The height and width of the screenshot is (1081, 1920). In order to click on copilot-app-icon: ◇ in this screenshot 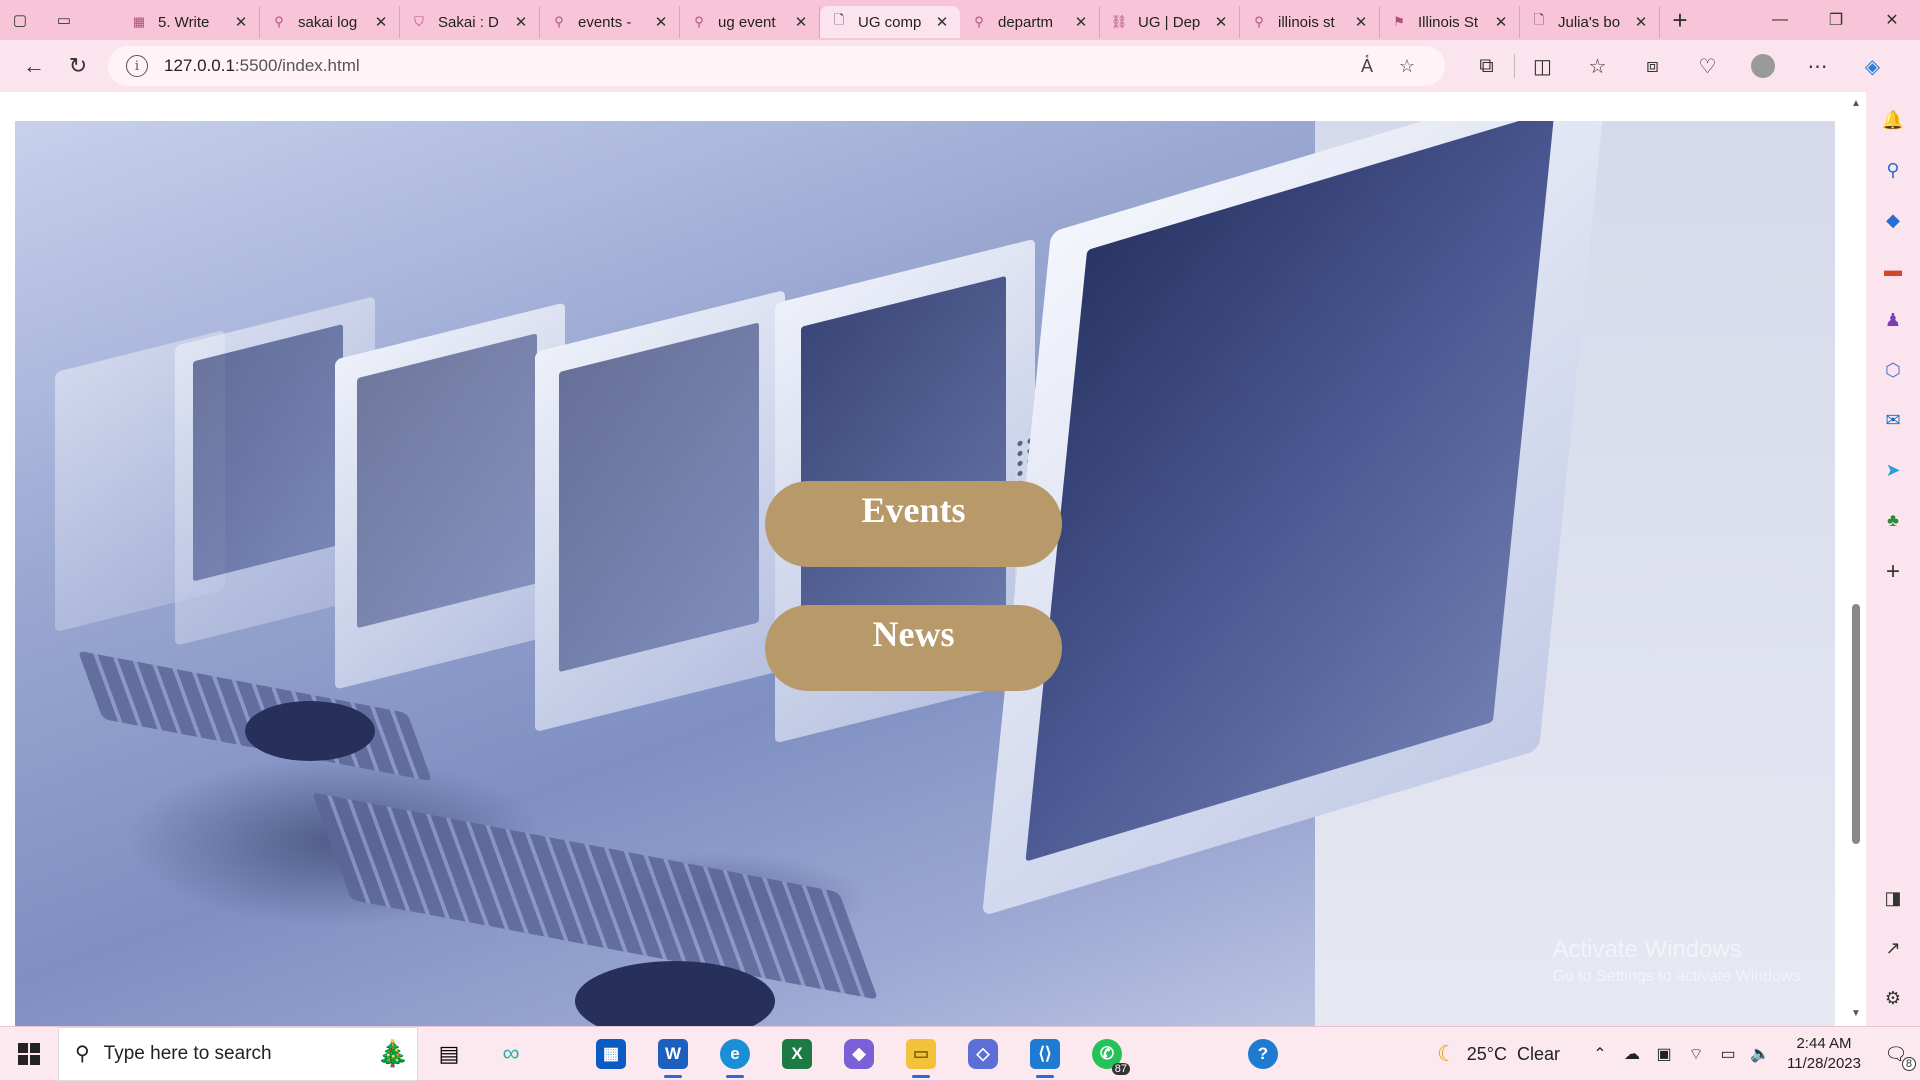, I will do `click(983, 1054)`.